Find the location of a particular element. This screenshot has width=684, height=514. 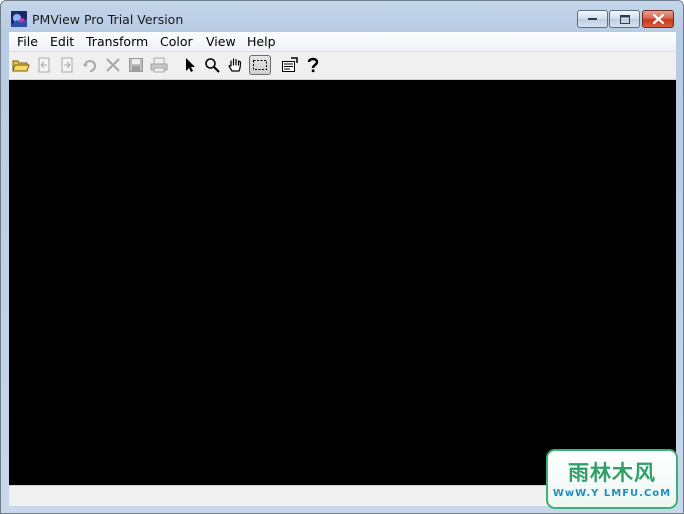

zoom-tool-button is located at coordinates (212, 65).